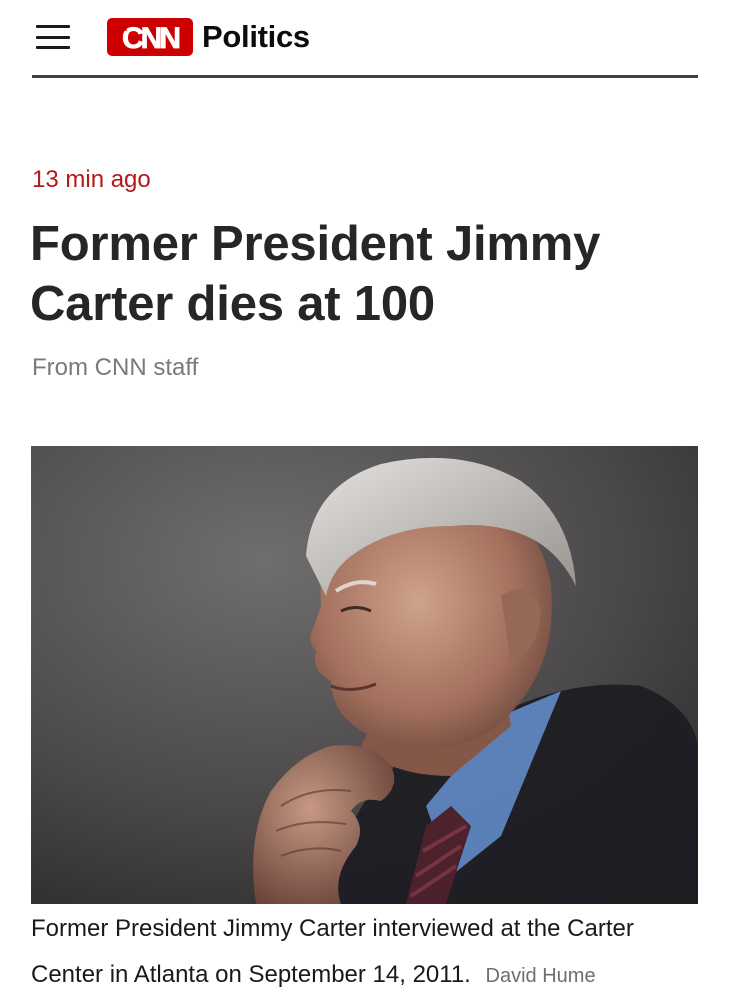 This screenshot has width=729, height=1000. I want to click on header-divider, so click(365, 76).